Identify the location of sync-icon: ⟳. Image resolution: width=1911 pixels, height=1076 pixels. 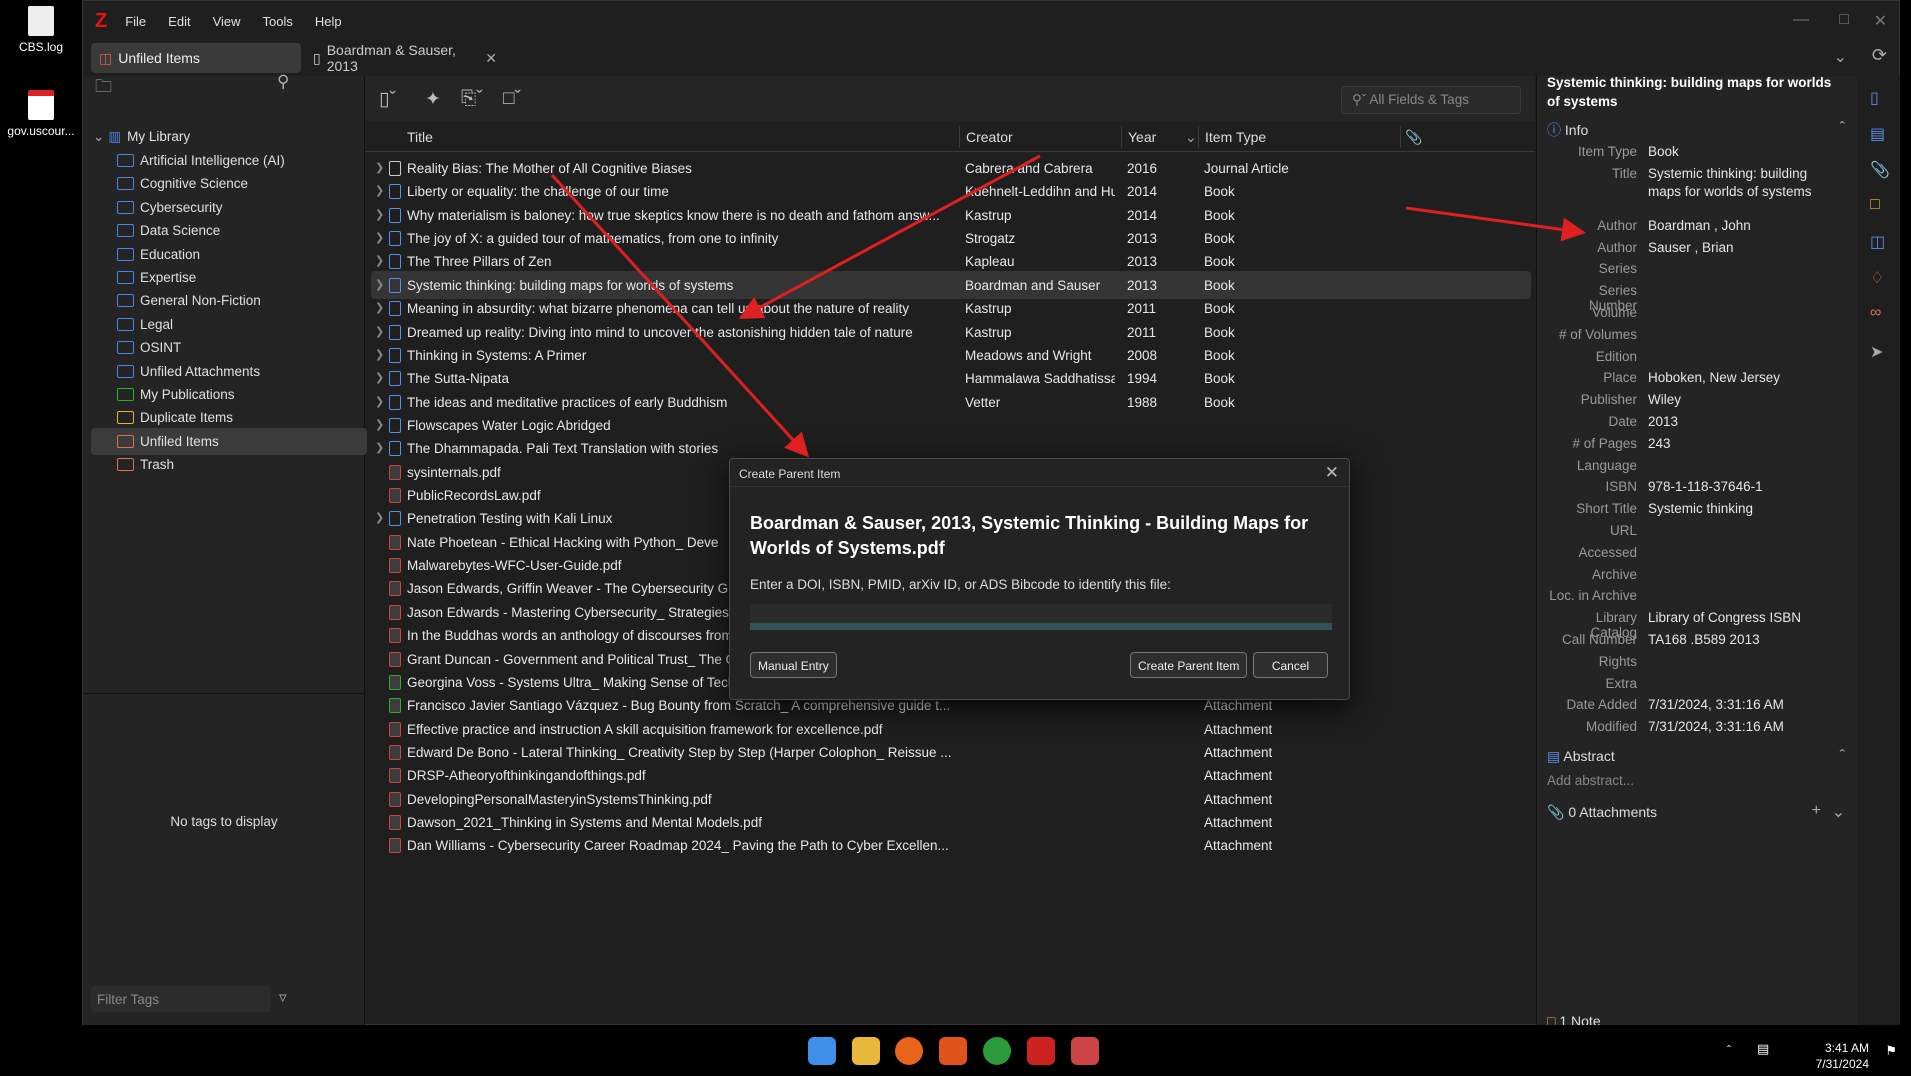
(1879, 55).